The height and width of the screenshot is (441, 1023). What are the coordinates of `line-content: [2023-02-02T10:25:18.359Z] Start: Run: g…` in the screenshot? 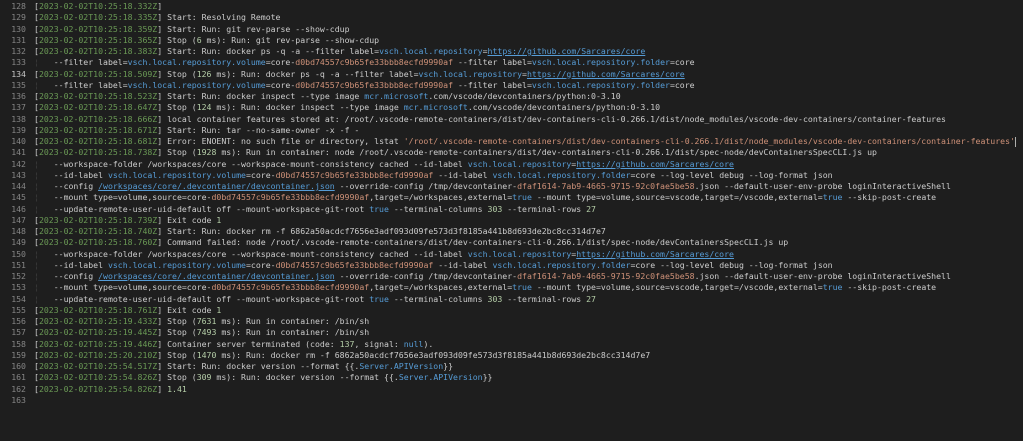 It's located at (528, 29).